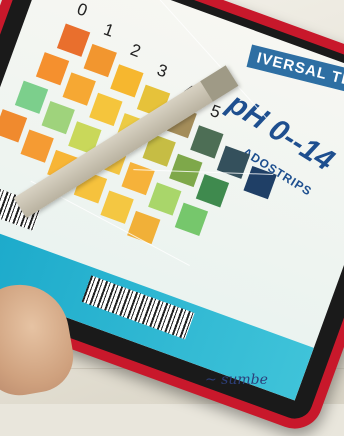 The height and width of the screenshot is (436, 344). What do you see at coordinates (295, 74) in the screenshot?
I see `chart-banner: IVERSAL TEST P` at bounding box center [295, 74].